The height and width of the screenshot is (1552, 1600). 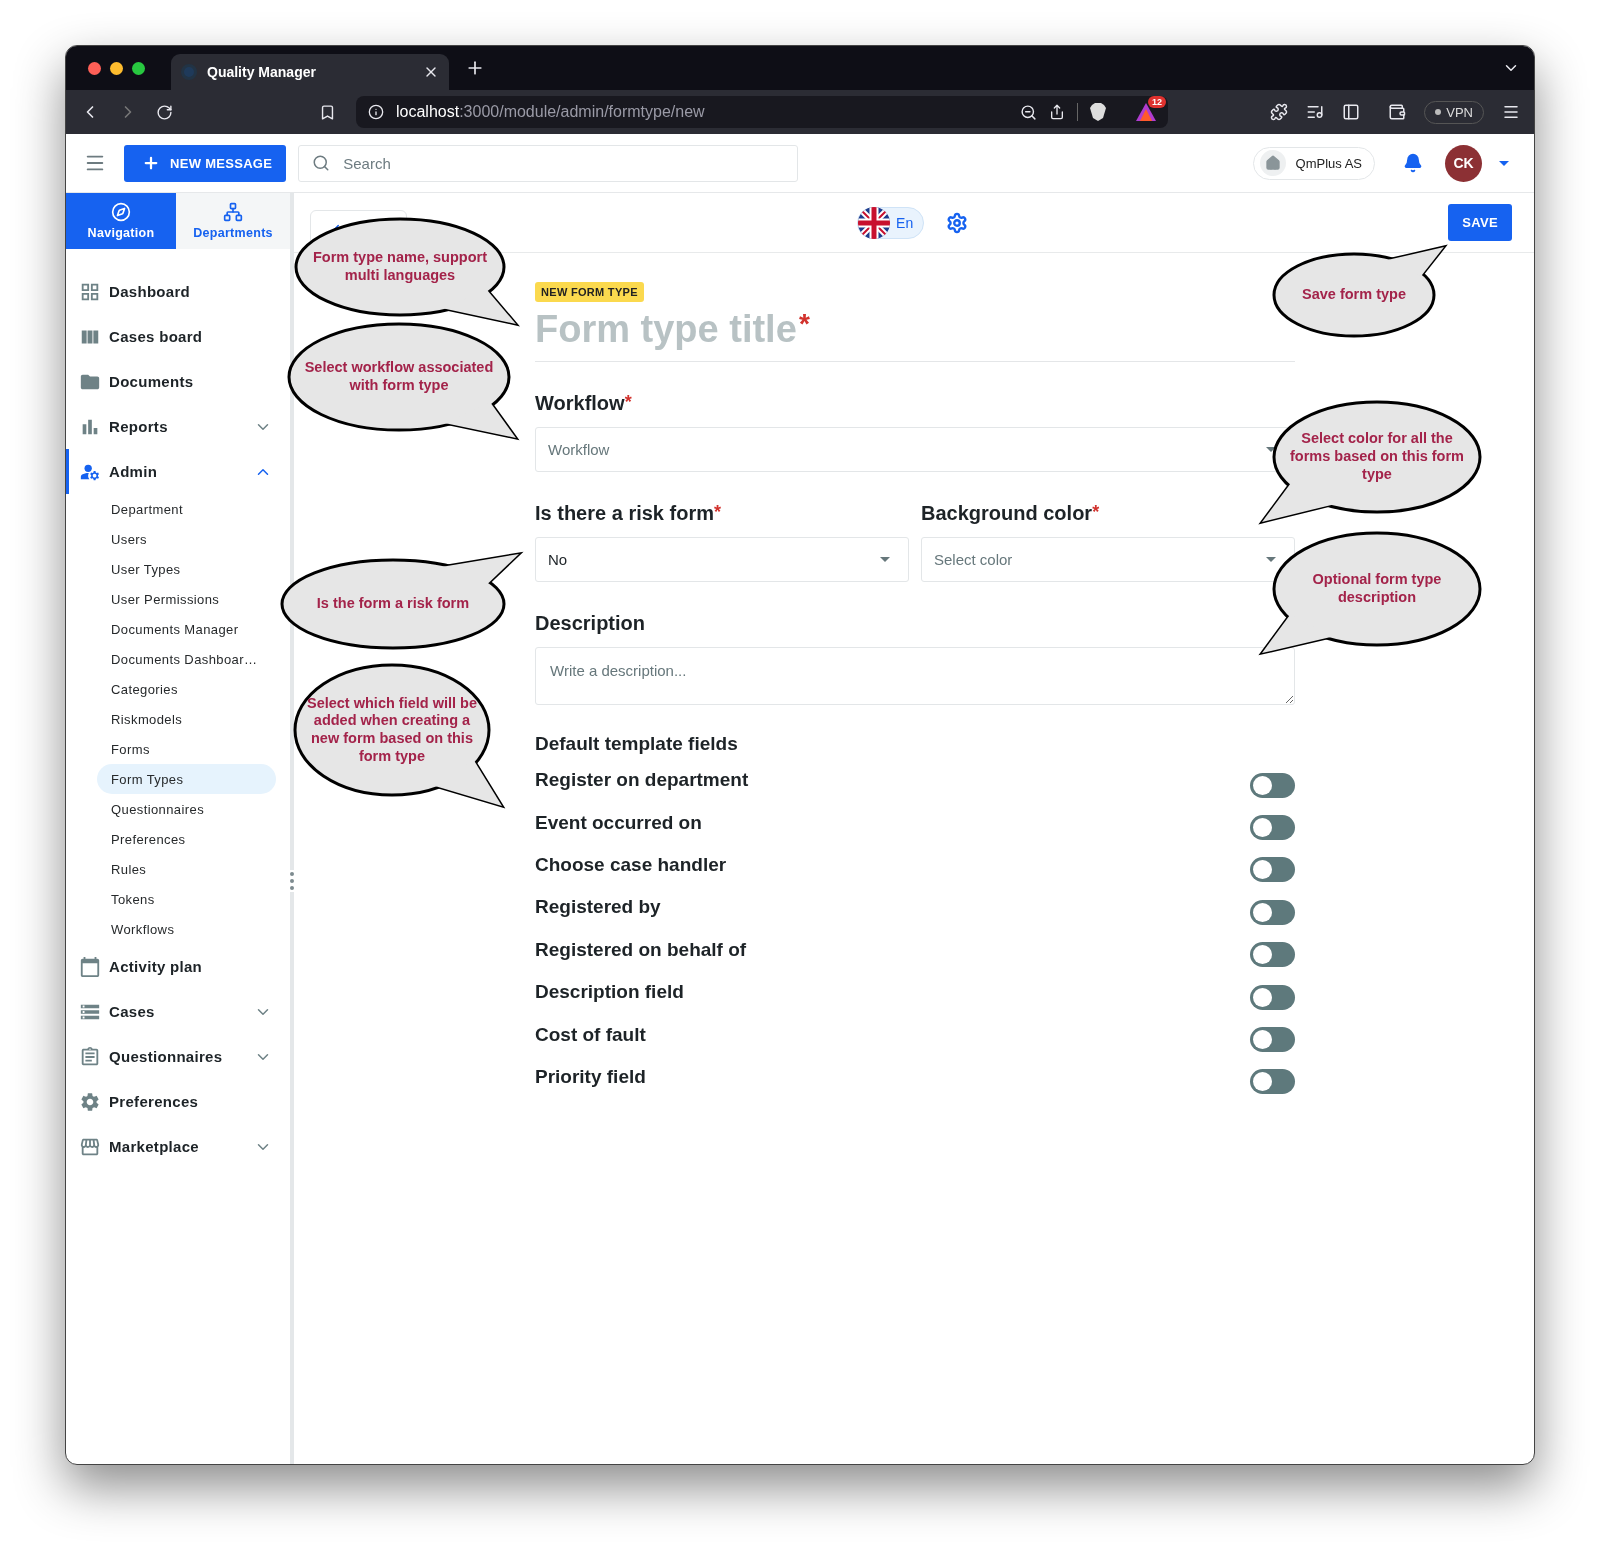 I want to click on callout-tooltip: Is the form a risk form, so click(x=400, y=601).